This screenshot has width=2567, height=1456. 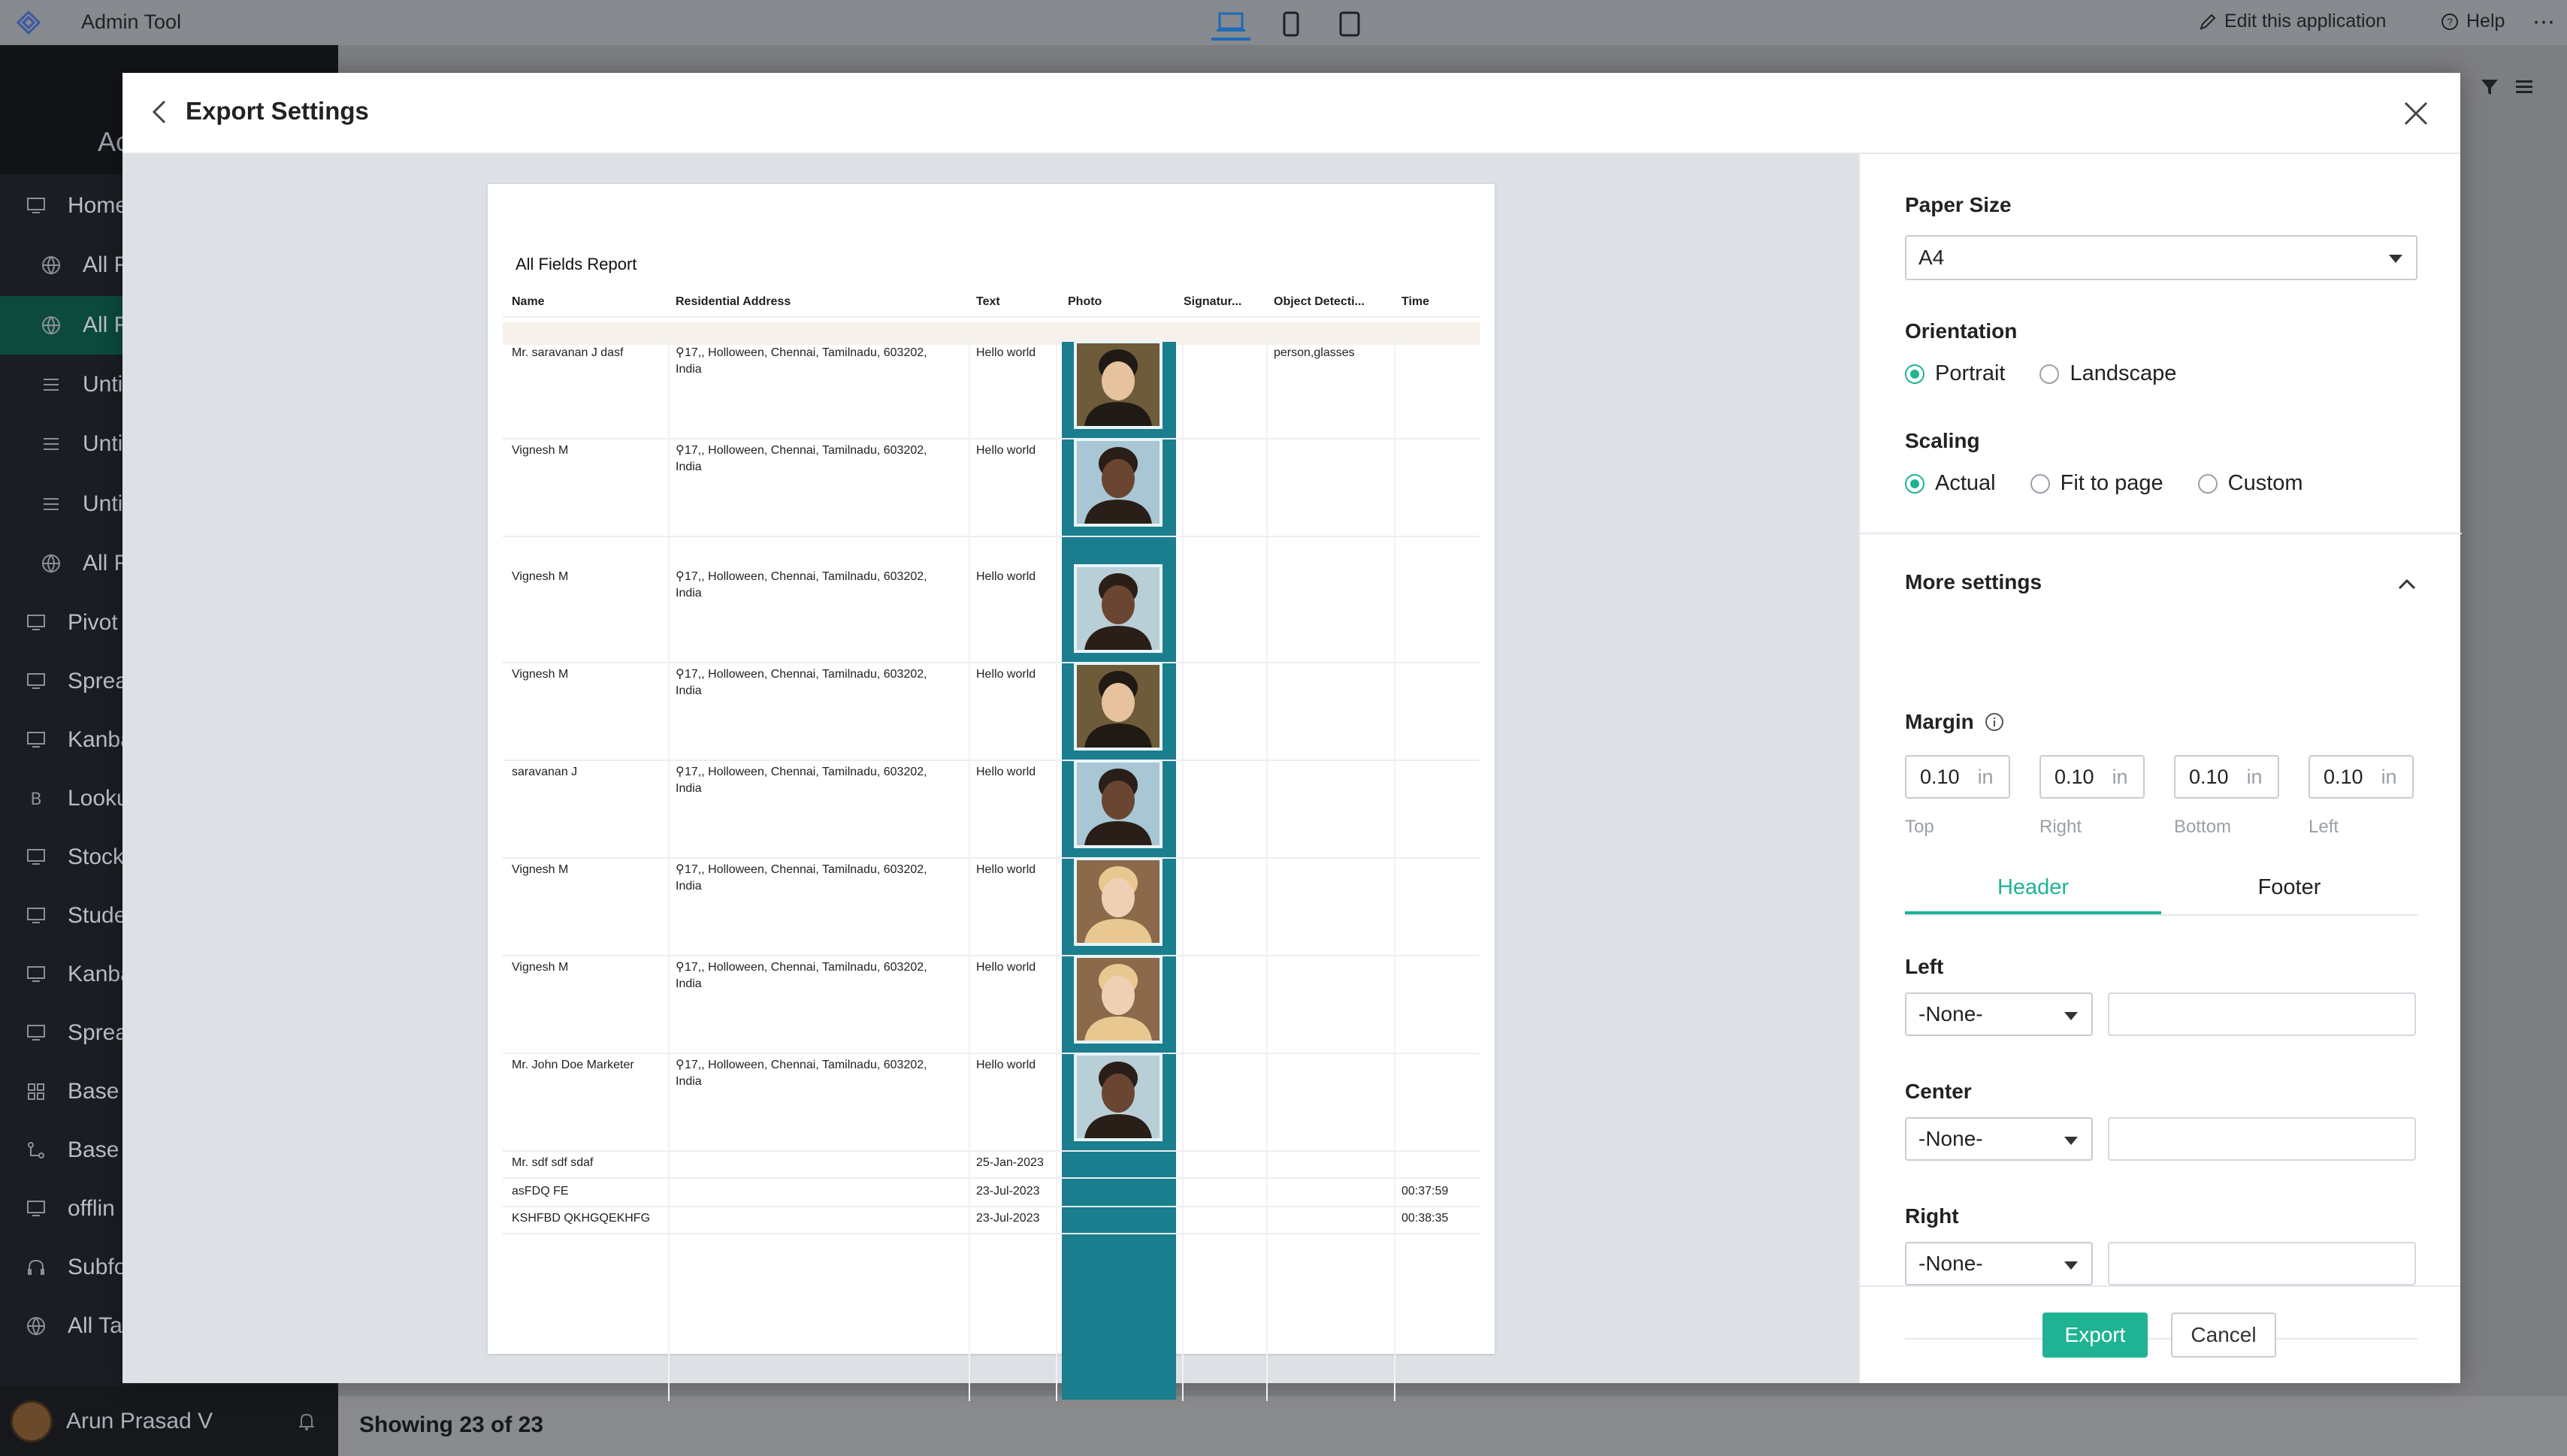 What do you see at coordinates (2543, 22) in the screenshot?
I see `more-options-icon: ⋯` at bounding box center [2543, 22].